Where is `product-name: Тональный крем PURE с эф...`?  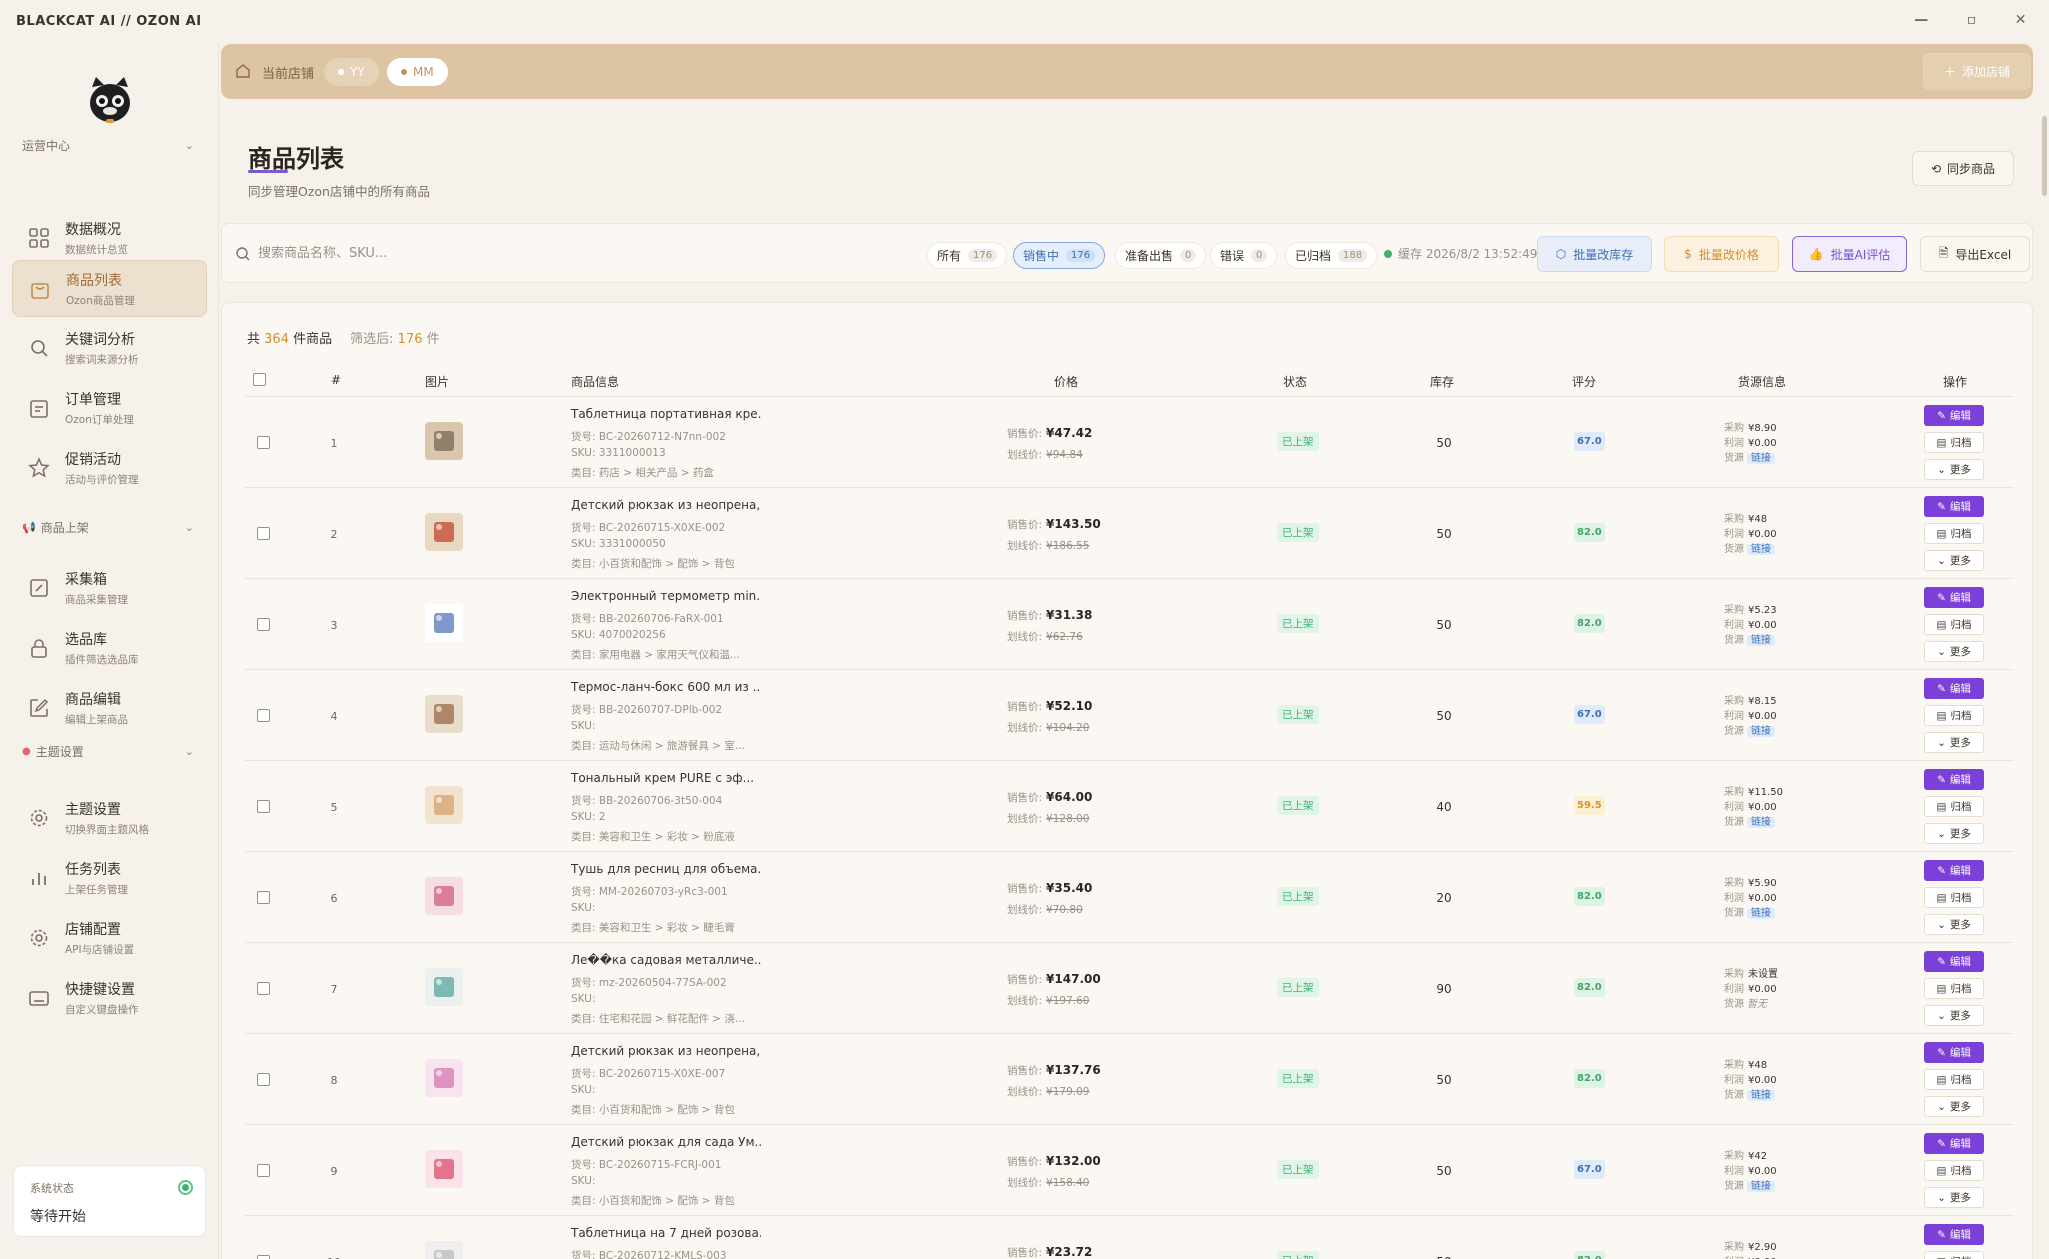 product-name: Тональный крем PURE с эф... is located at coordinates (666, 778).